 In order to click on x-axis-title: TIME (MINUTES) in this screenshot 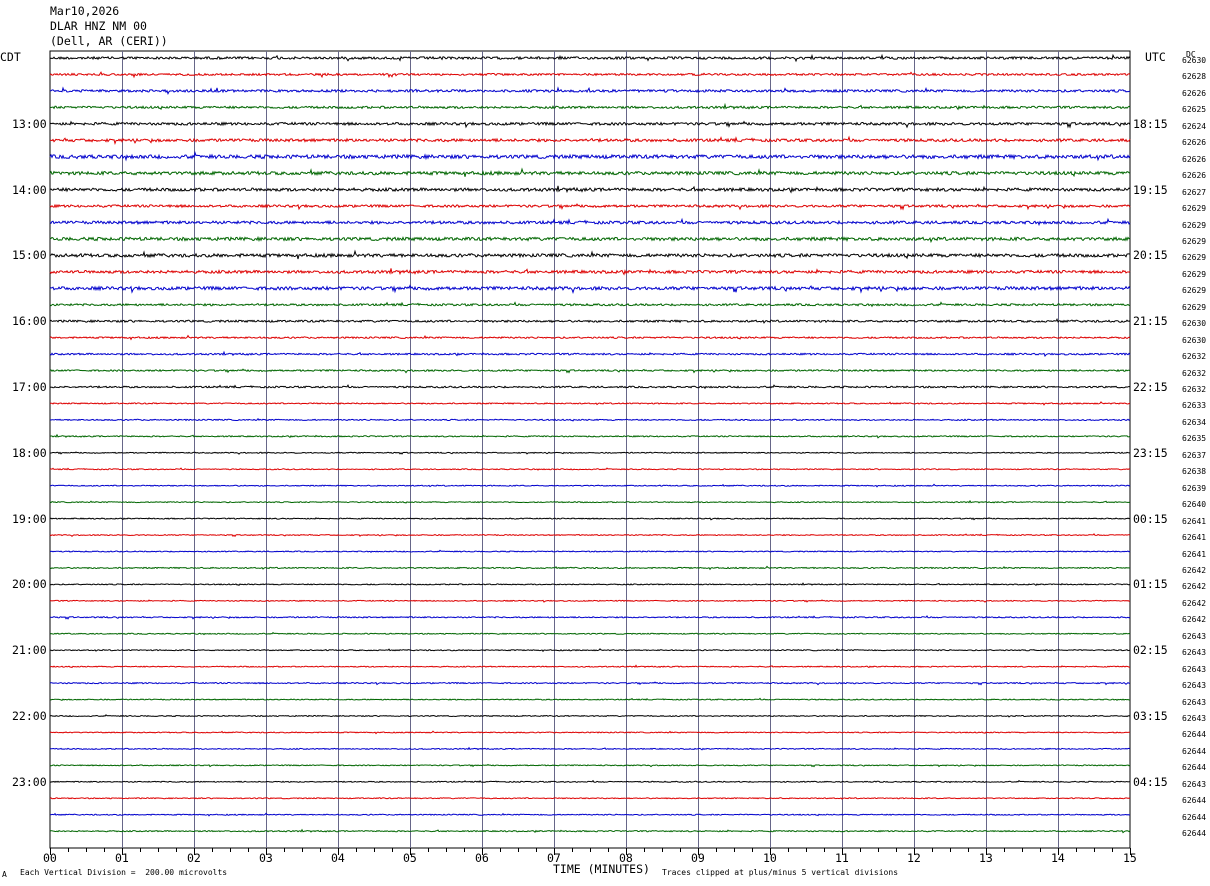, I will do `click(601, 869)`.